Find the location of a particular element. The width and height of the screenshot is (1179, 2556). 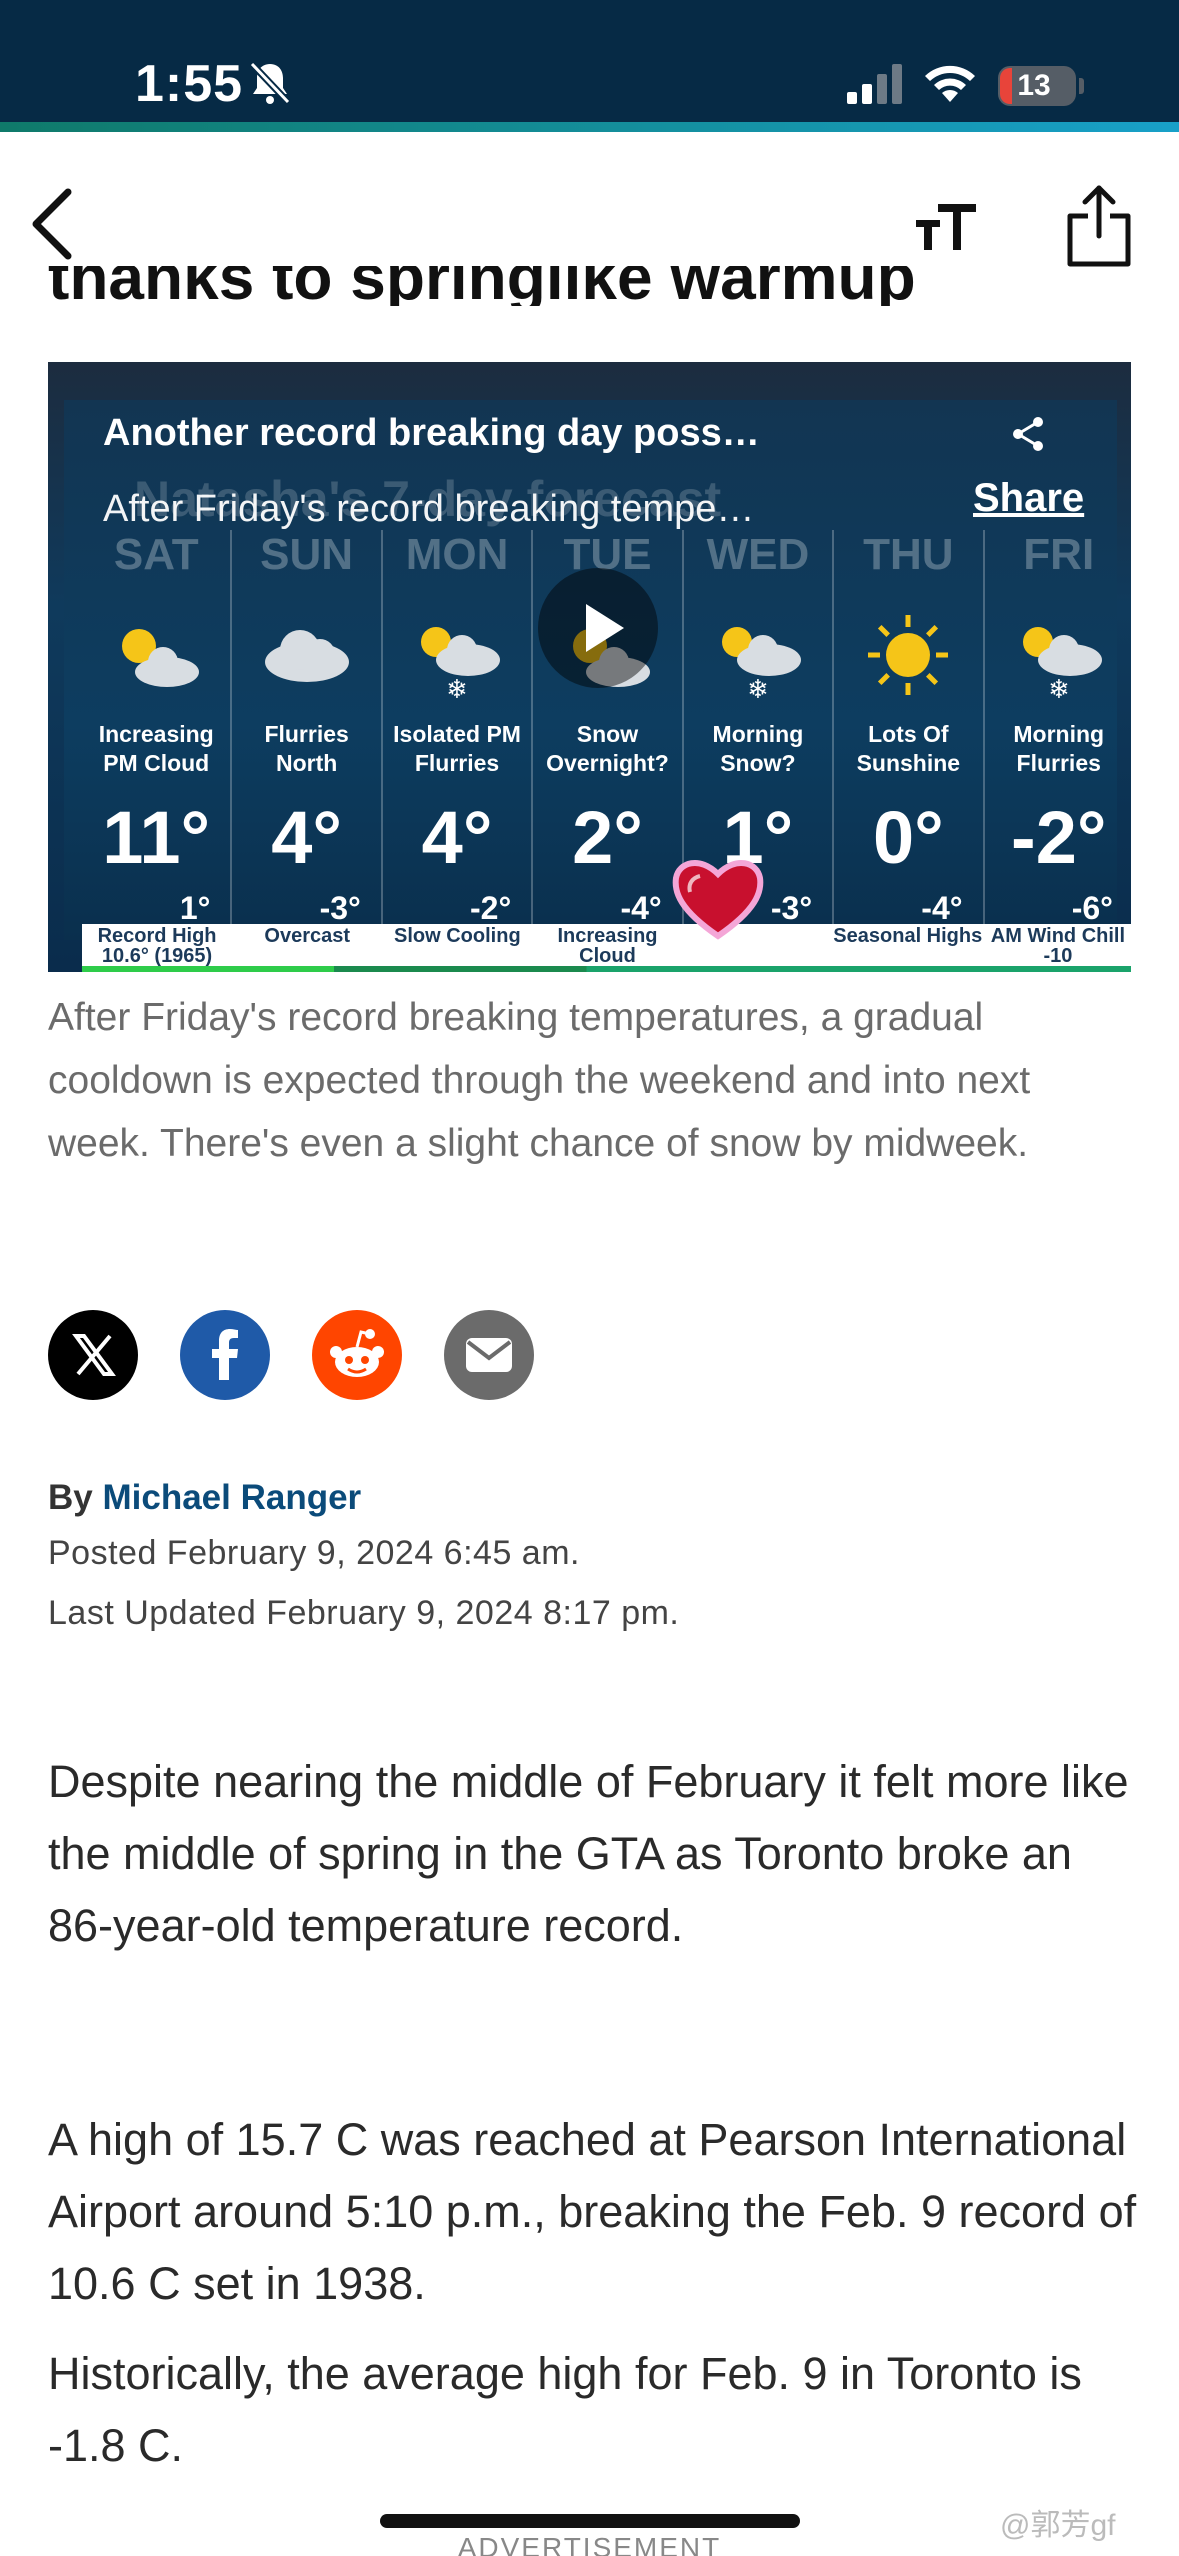

forecast-low: -2° is located at coordinates (491, 908).